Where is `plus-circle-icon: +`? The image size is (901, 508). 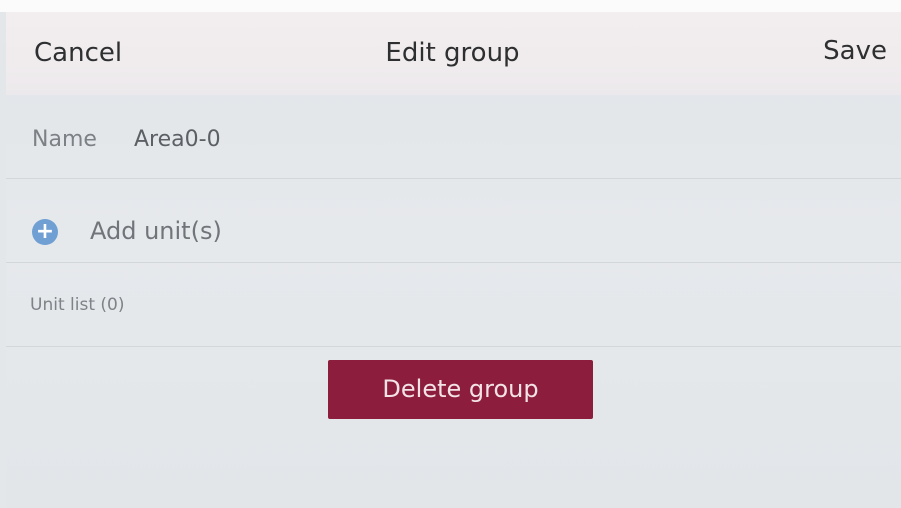
plus-circle-icon: + is located at coordinates (45, 232).